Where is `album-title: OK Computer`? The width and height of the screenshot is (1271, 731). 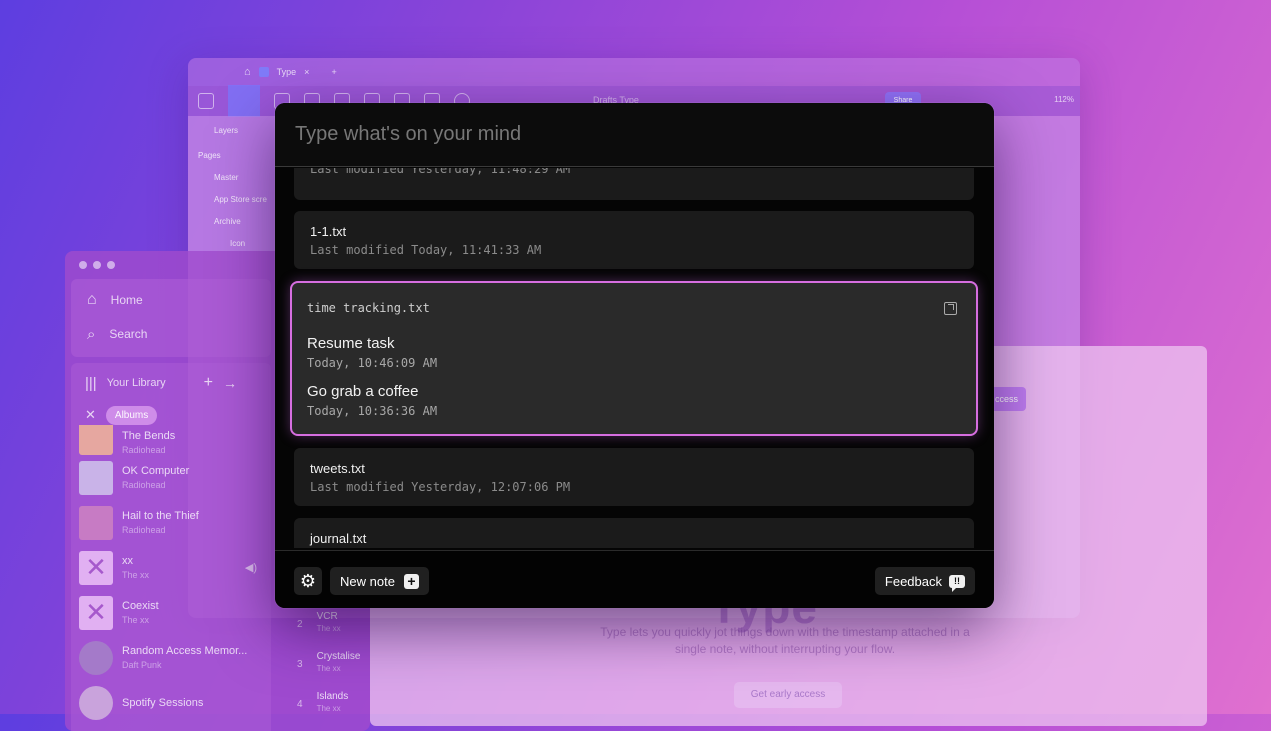 album-title: OK Computer is located at coordinates (156, 471).